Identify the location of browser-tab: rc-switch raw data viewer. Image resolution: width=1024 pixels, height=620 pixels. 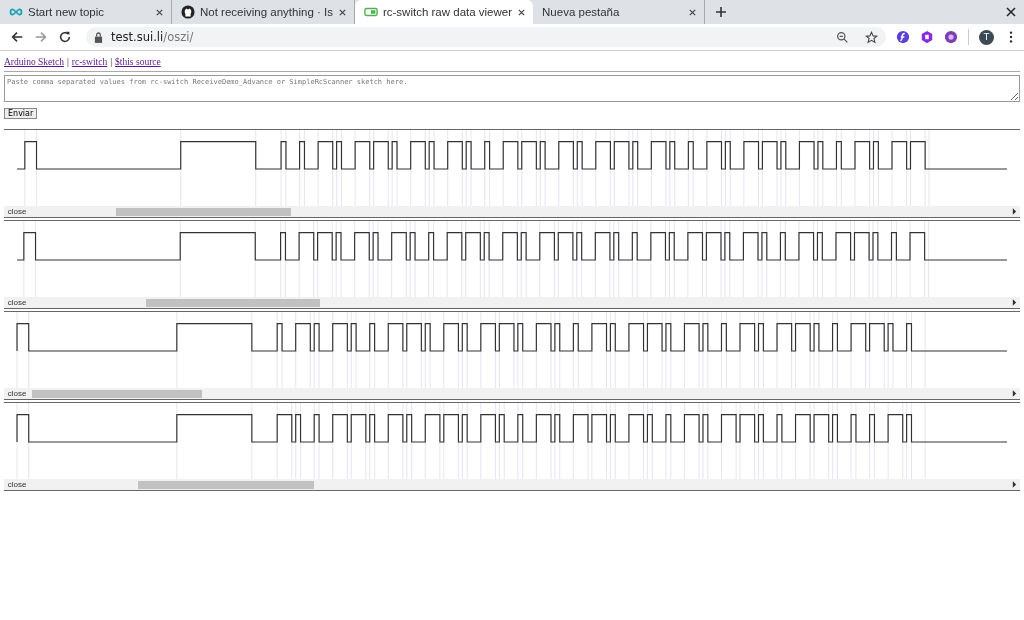
(444, 12).